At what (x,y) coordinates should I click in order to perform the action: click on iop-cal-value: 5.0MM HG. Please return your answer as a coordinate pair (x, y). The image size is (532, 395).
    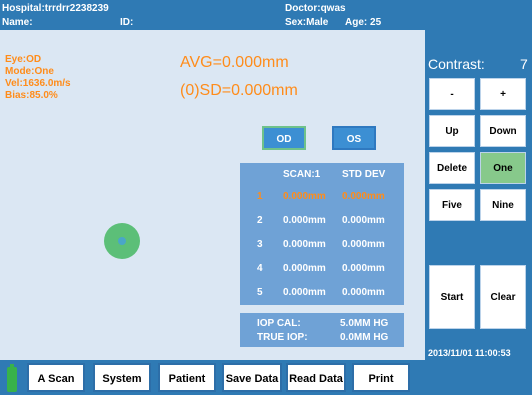
    Looking at the image, I should click on (364, 323).